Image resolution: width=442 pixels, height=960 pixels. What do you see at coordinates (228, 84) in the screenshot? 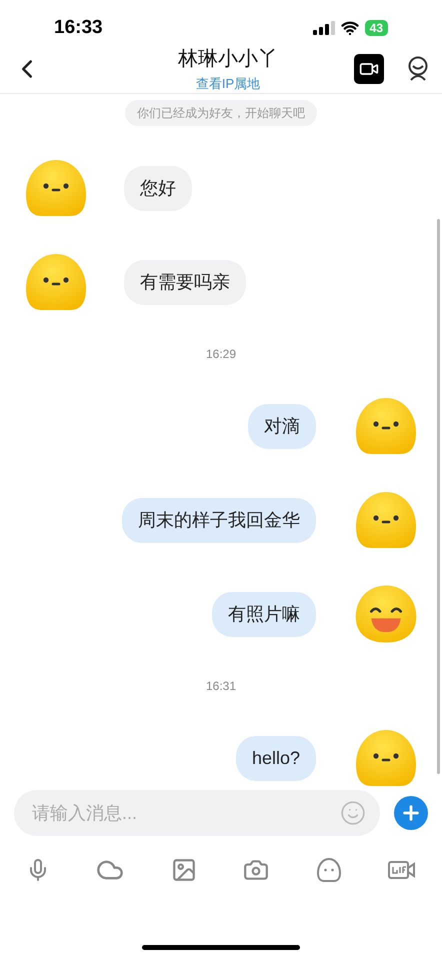
I see `ip-location-link: 查看IP属地` at bounding box center [228, 84].